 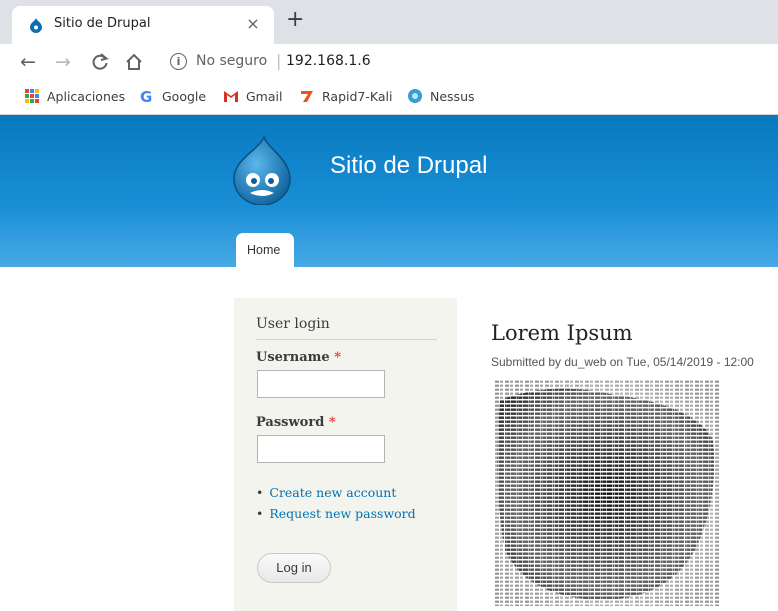 I want to click on list-item: • Create new account, so click(x=336, y=492).